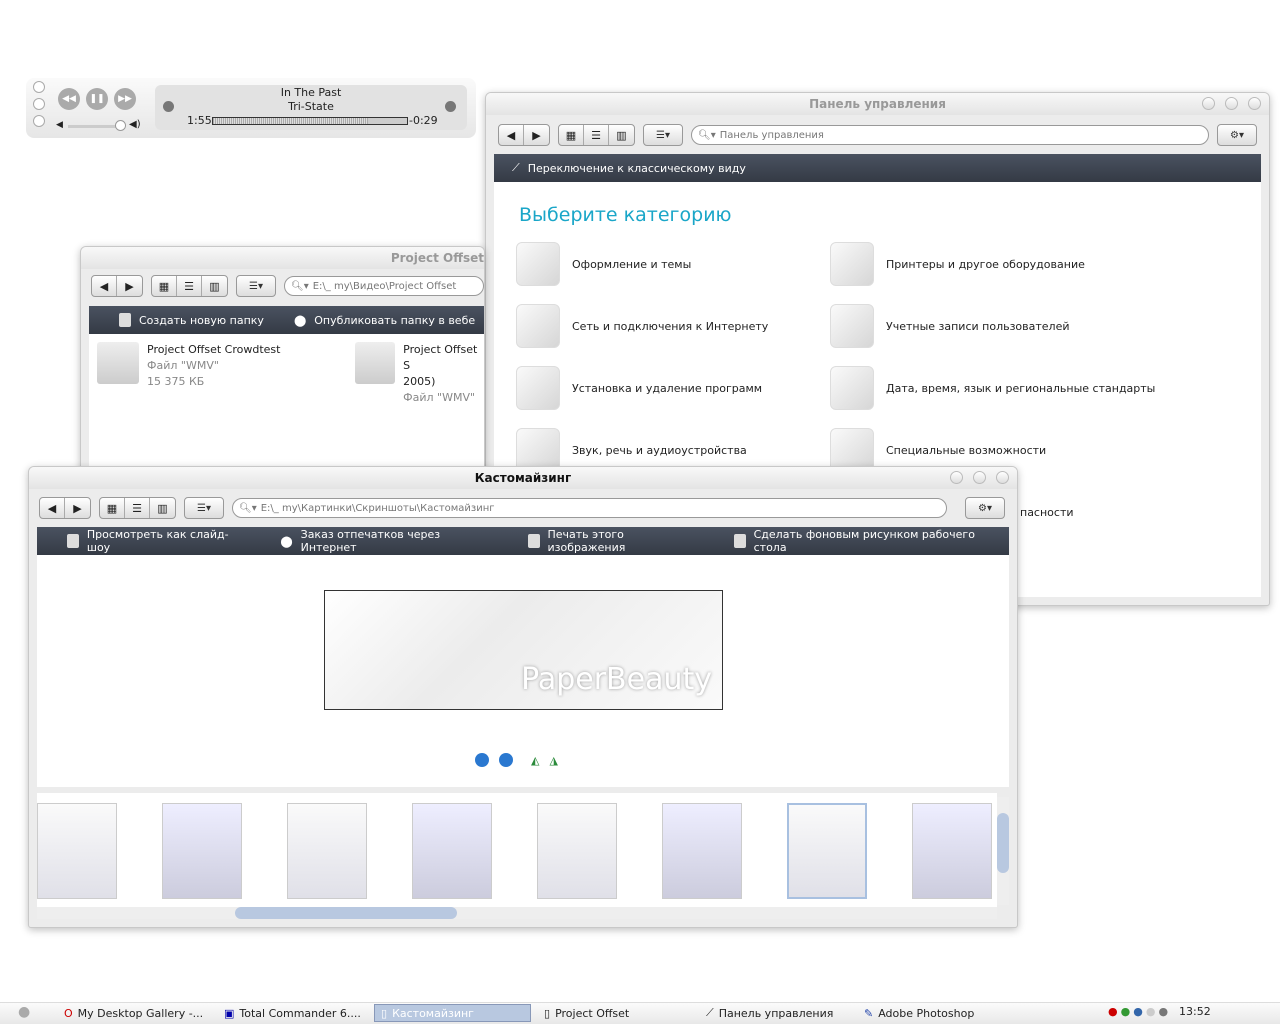 This screenshot has height=1024, width=1280. What do you see at coordinates (482, 760) in the screenshot?
I see `previous-image-icon` at bounding box center [482, 760].